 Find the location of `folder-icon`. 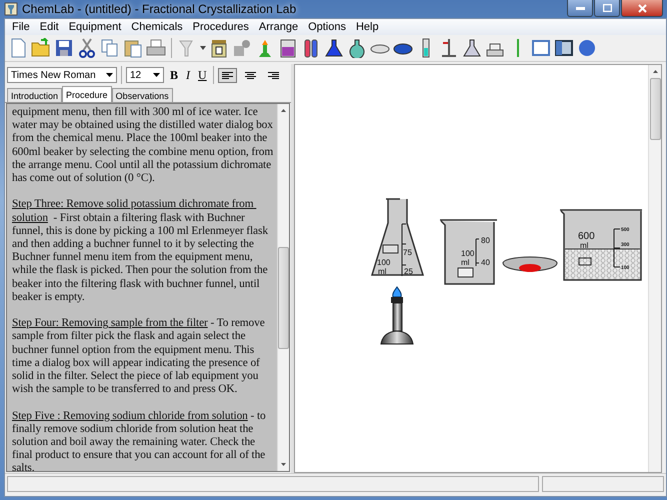

folder-icon is located at coordinates (41, 48).